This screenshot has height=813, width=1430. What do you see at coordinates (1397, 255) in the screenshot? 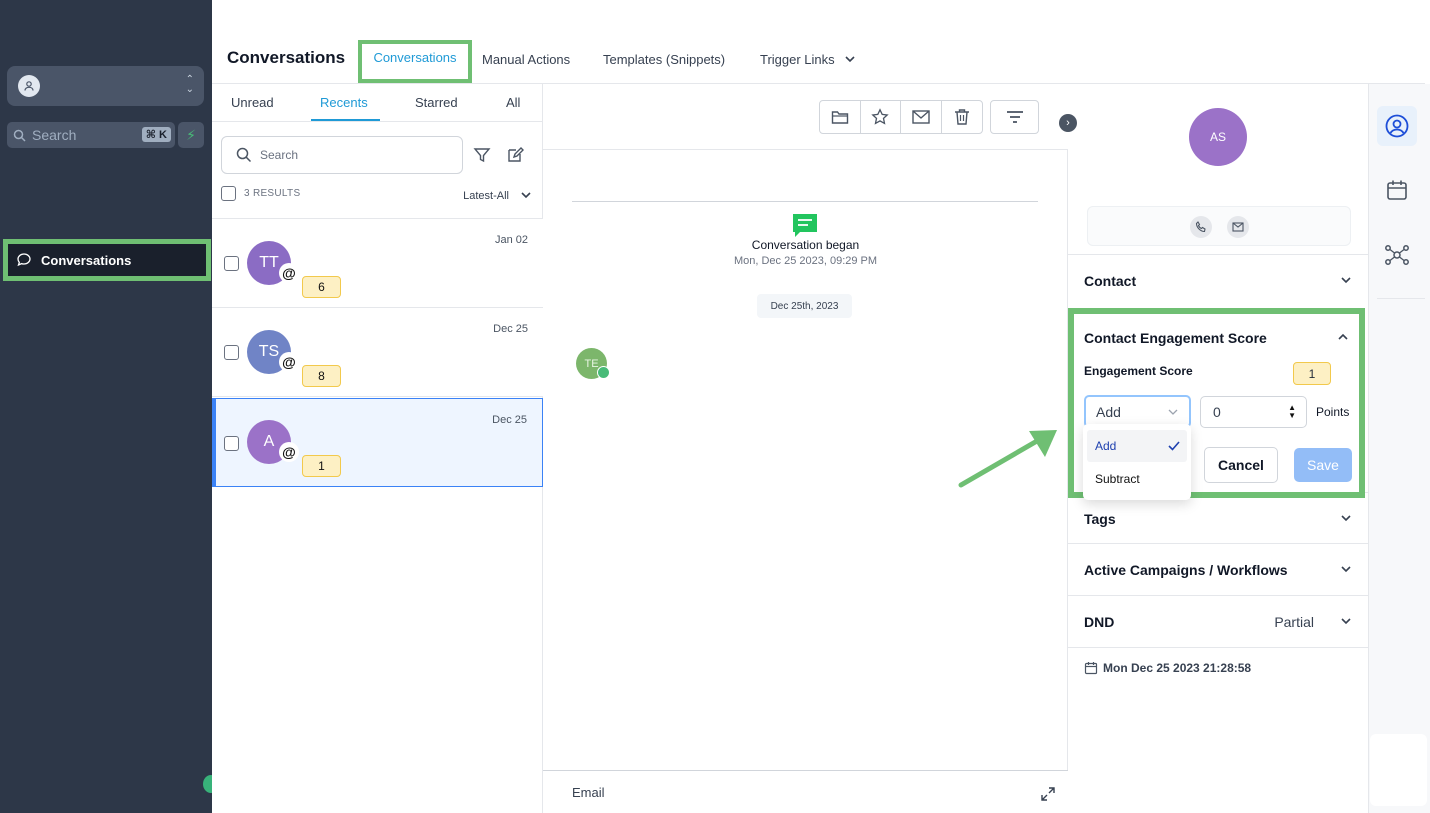
I see `network-icon` at bounding box center [1397, 255].